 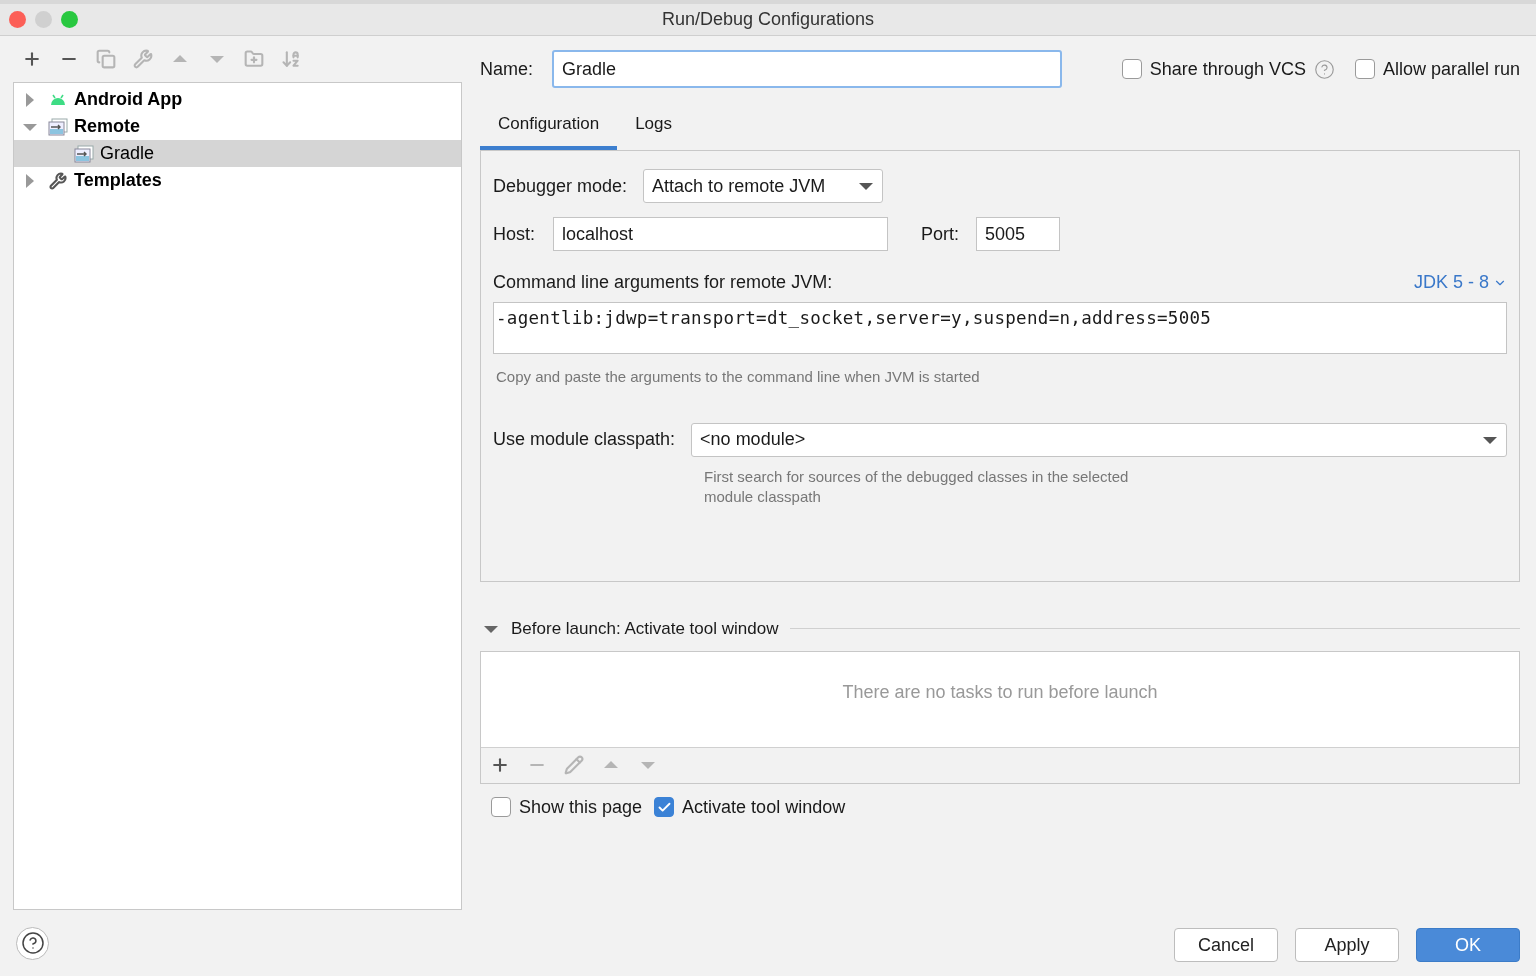 I want to click on tree-item: Templates, so click(x=237, y=180).